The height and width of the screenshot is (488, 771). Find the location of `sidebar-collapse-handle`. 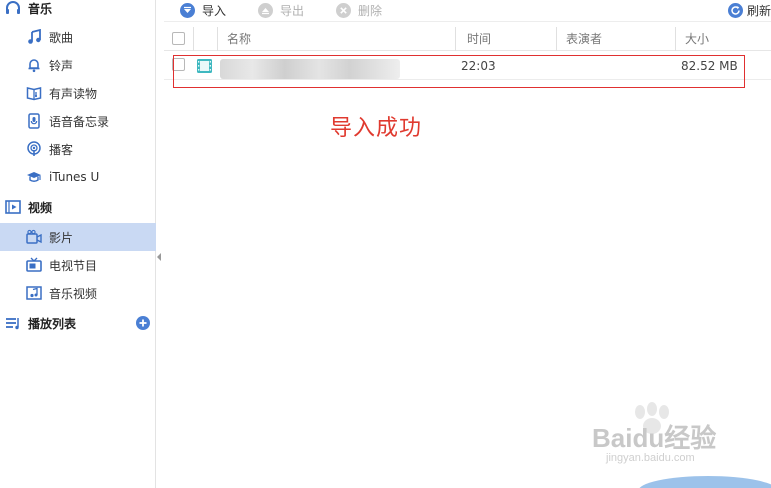

sidebar-collapse-handle is located at coordinates (159, 257).